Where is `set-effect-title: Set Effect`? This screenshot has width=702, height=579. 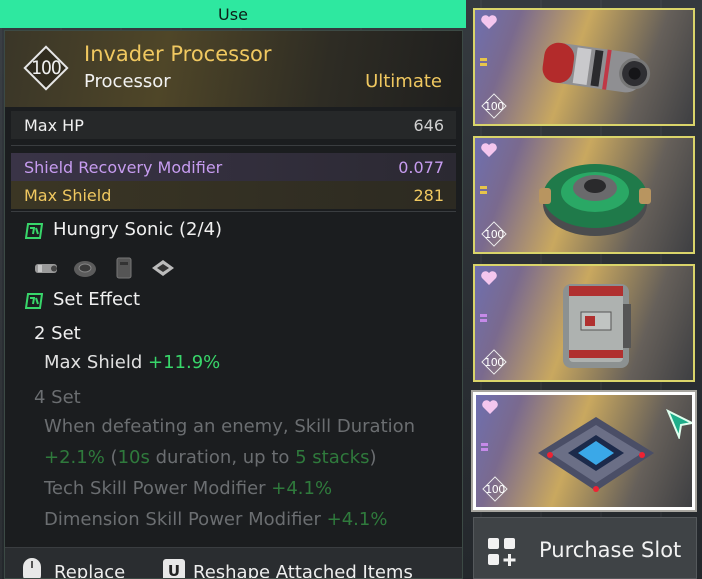 set-effect-title: Set Effect is located at coordinates (97, 299).